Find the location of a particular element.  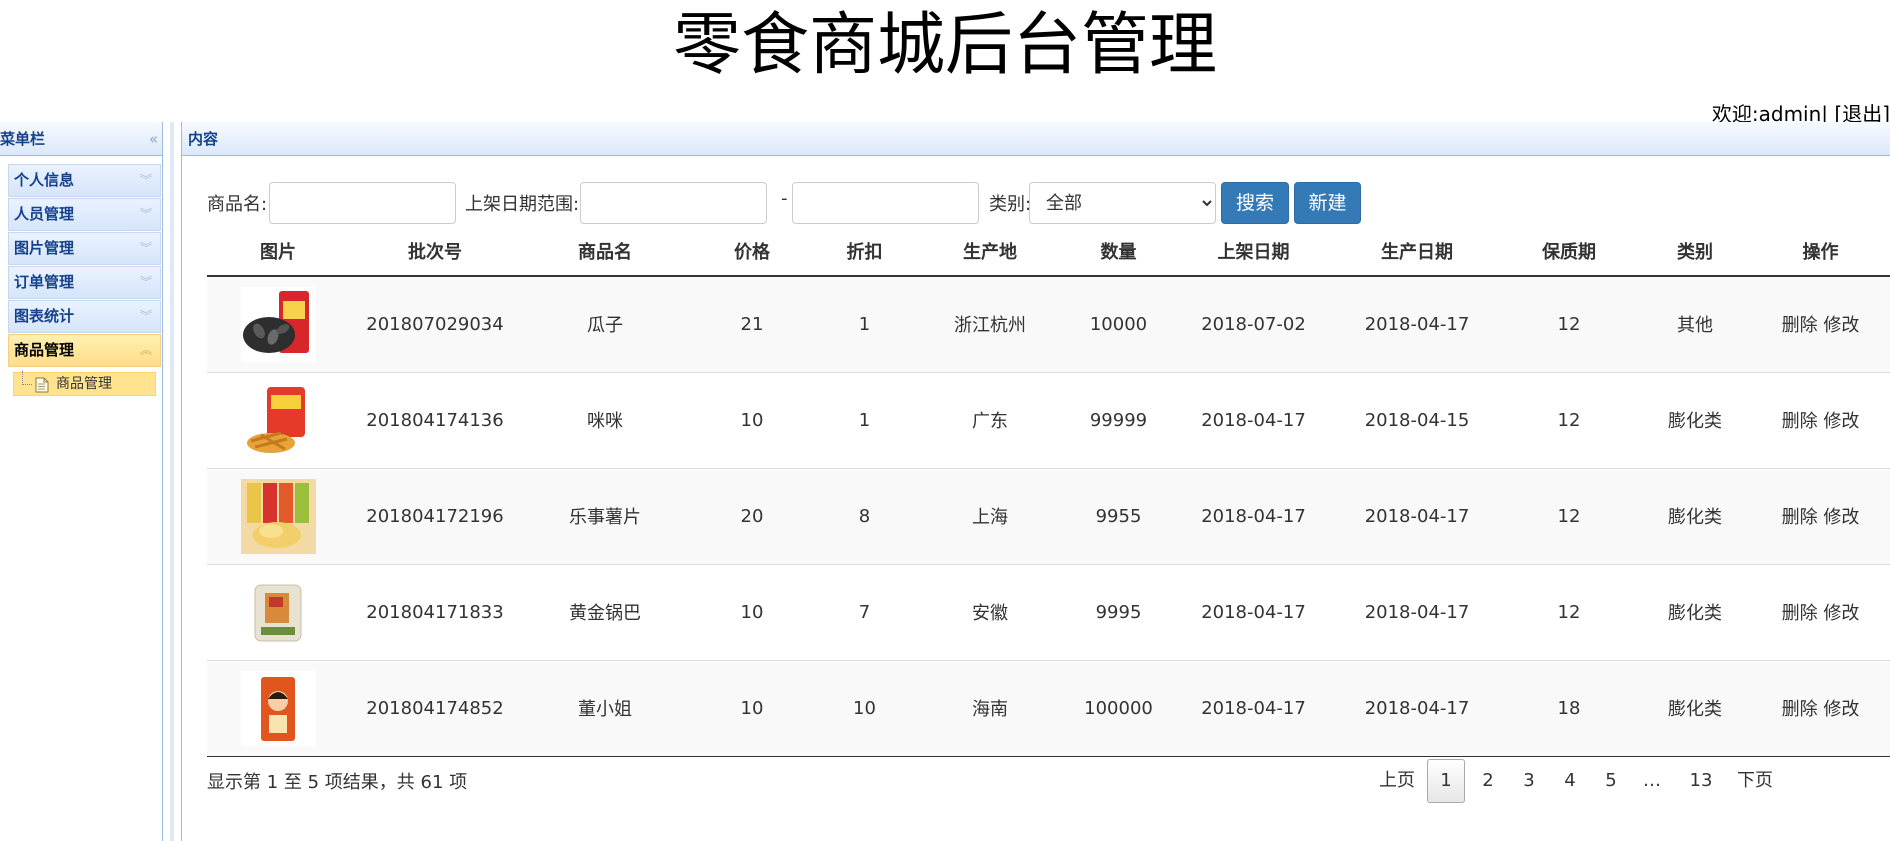

submenu-item-label: 商品管理 is located at coordinates (84, 384).